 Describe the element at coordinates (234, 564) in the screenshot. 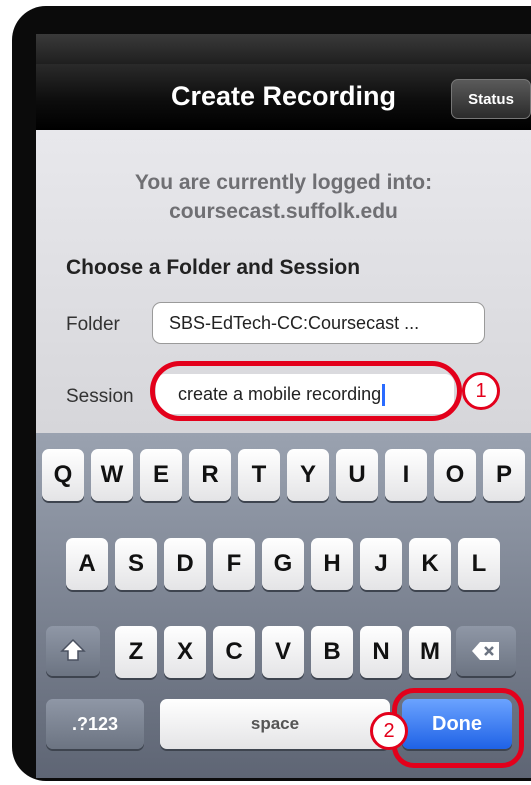

I see `key-f: F` at that location.